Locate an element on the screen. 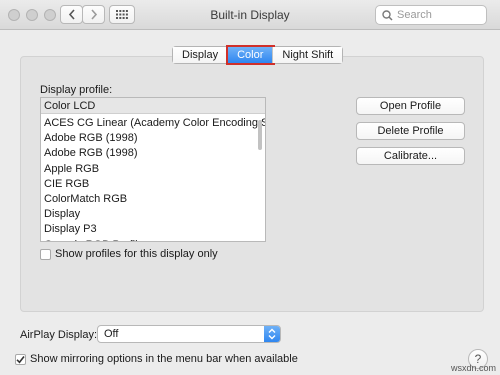  list-item: Apple RGB is located at coordinates (153, 169).